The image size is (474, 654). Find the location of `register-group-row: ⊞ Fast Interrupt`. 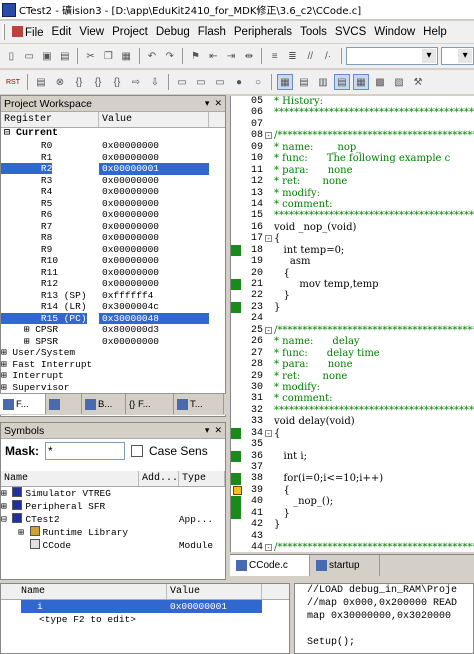

register-group-row: ⊞ Fast Interrupt is located at coordinates (113, 365).